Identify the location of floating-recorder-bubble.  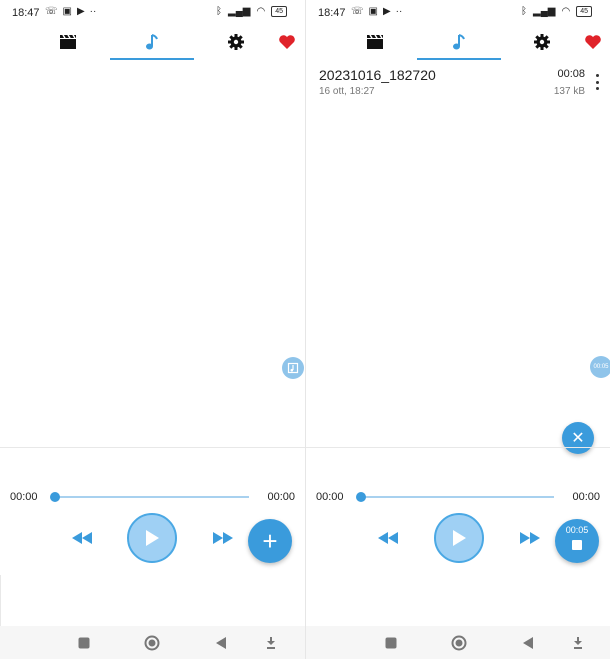
(293, 368).